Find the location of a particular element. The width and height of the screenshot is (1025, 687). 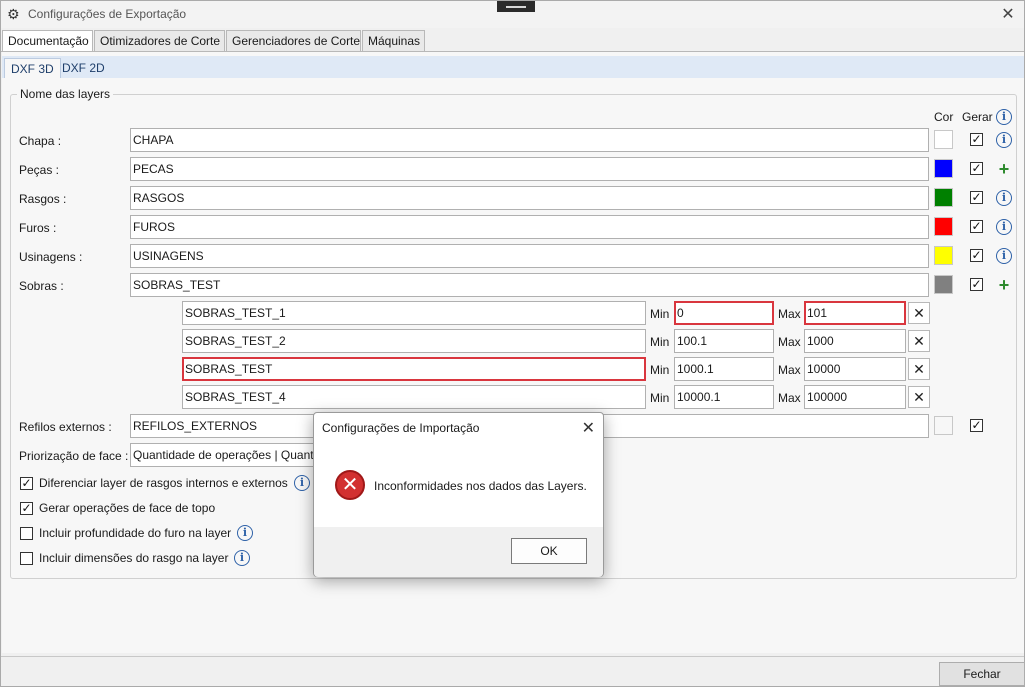

tab-documentacao: Documentação is located at coordinates (47, 41).